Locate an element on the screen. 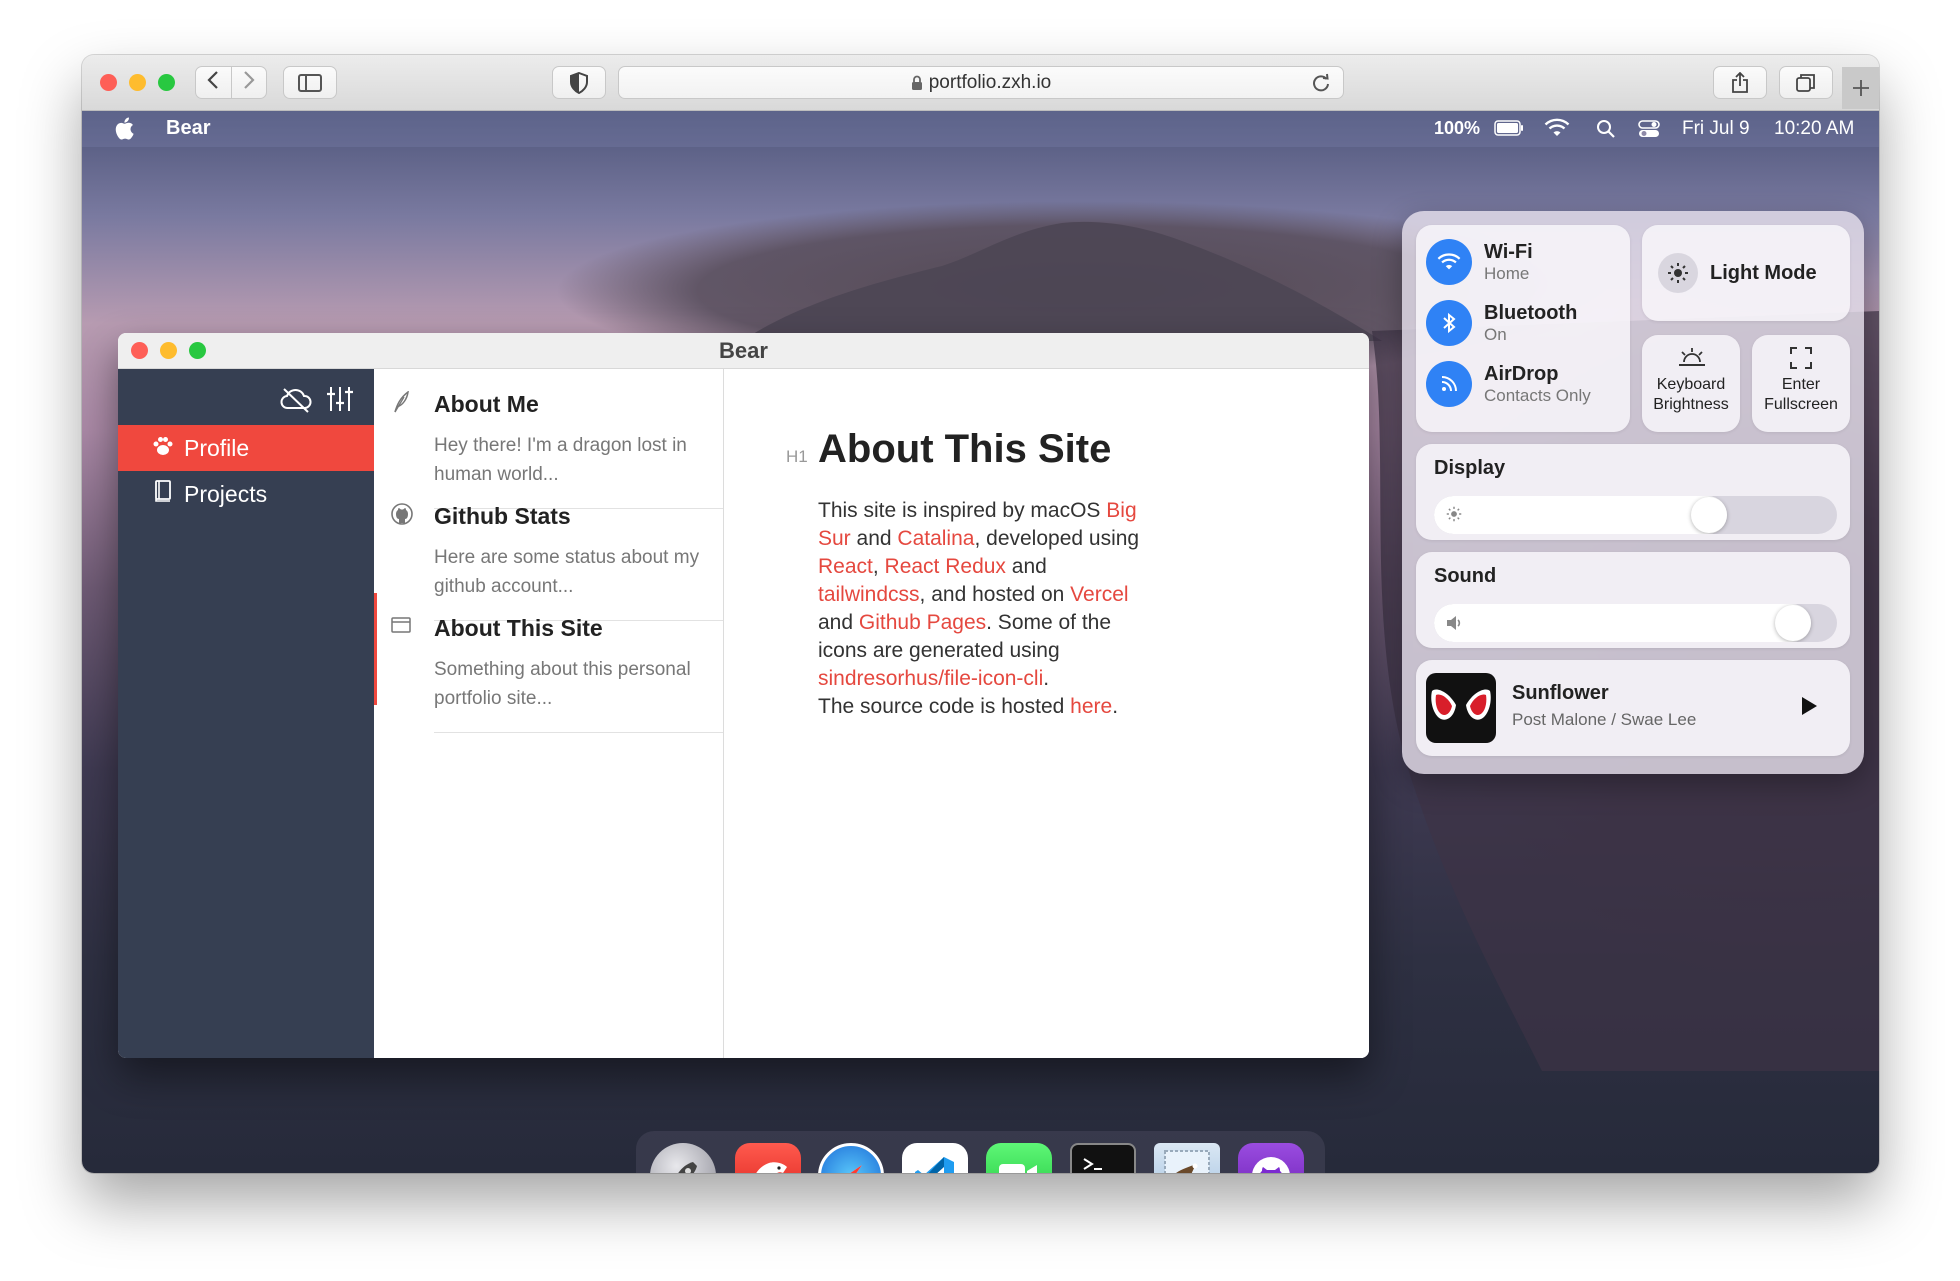 This screenshot has width=1960, height=1281. bear-icon is located at coordinates (771, 1167).